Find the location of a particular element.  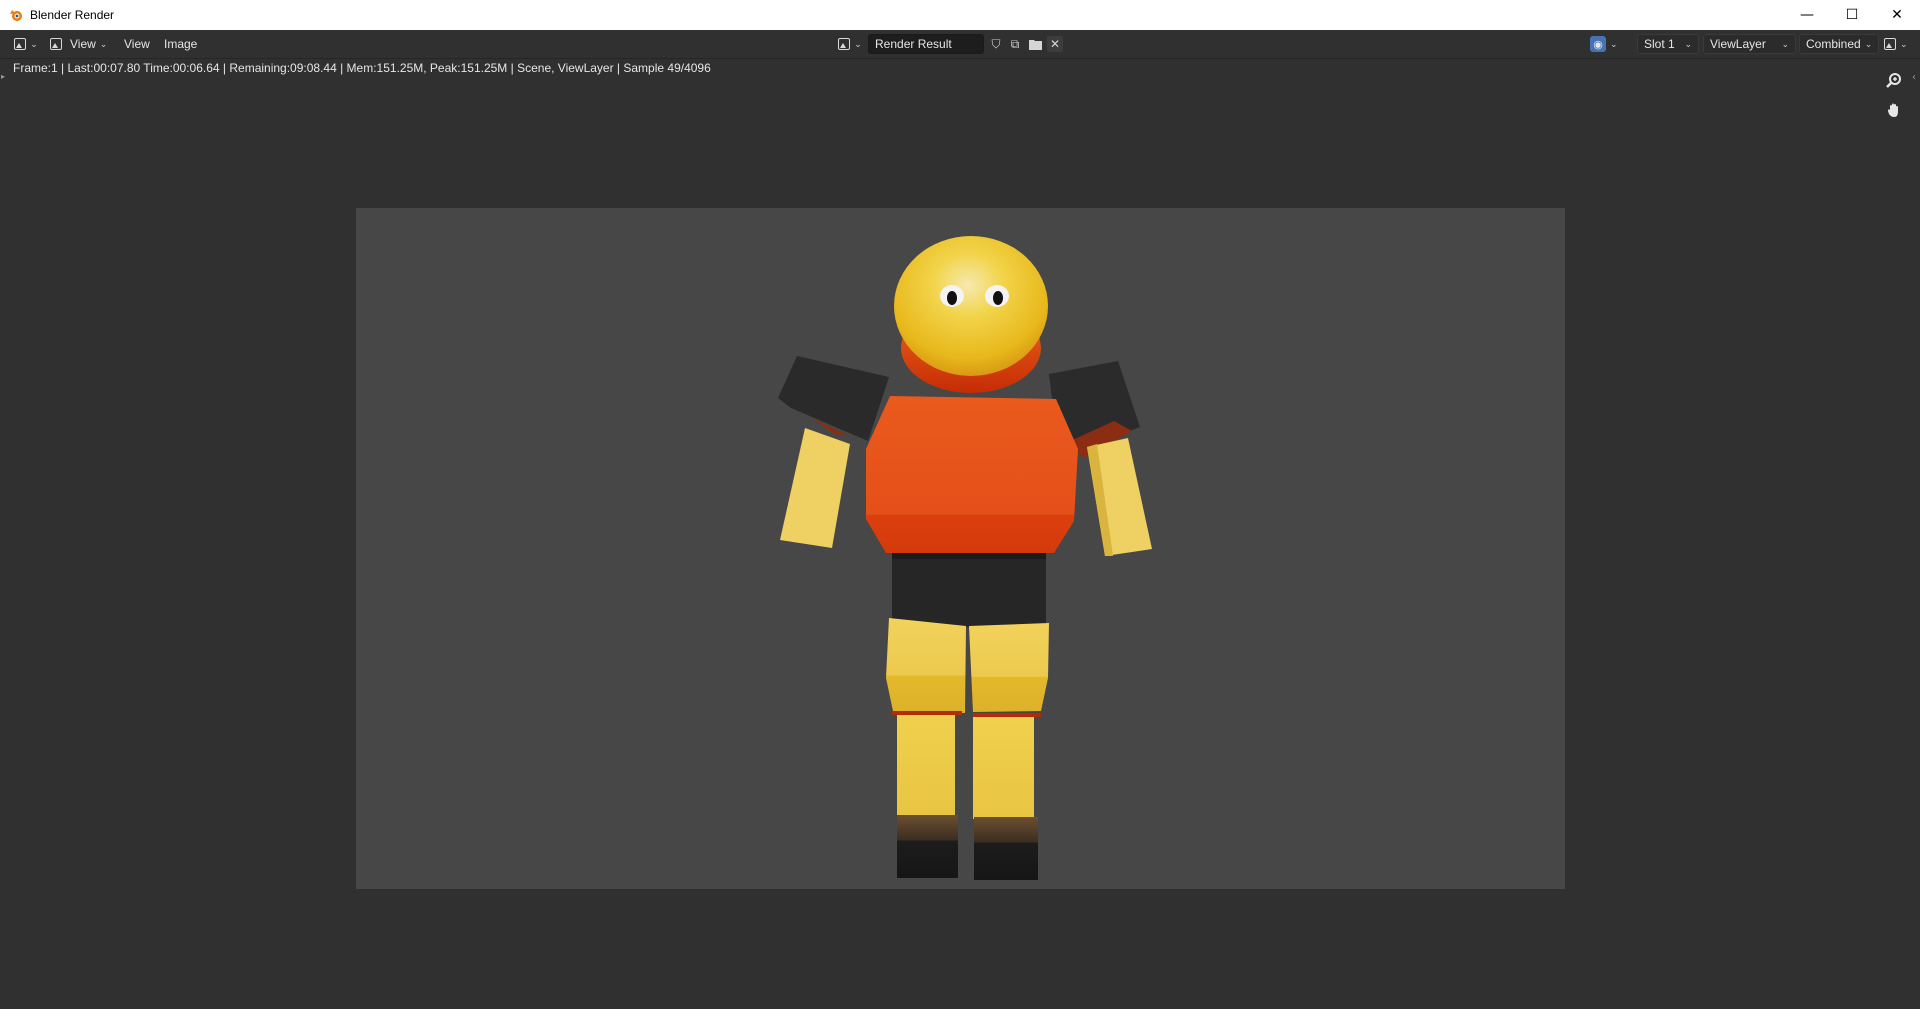

menu-image: Image is located at coordinates (180, 44).